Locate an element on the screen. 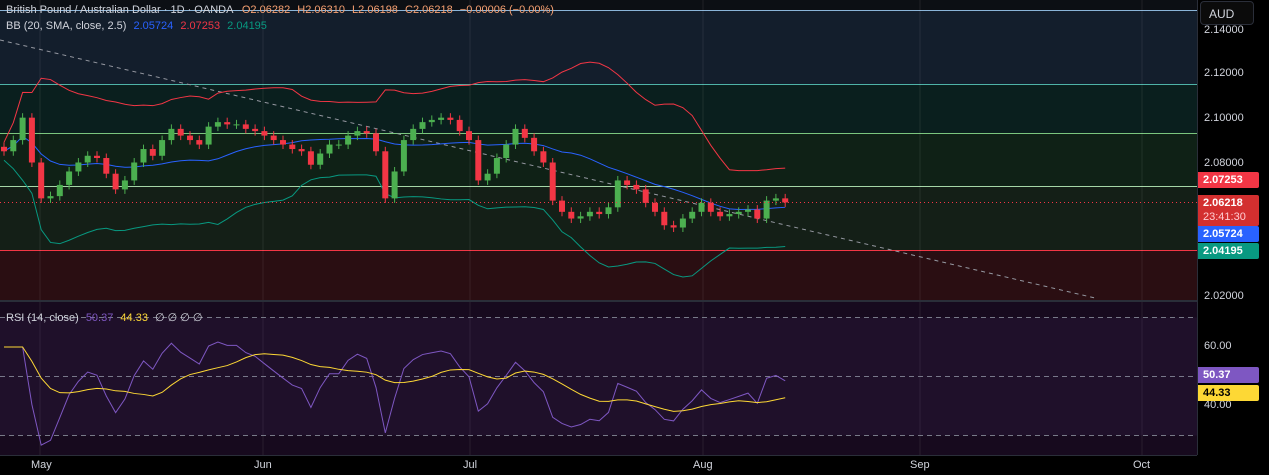 The width and height of the screenshot is (1269, 475). bb-upper-label: 2.07253 is located at coordinates (1228, 180).